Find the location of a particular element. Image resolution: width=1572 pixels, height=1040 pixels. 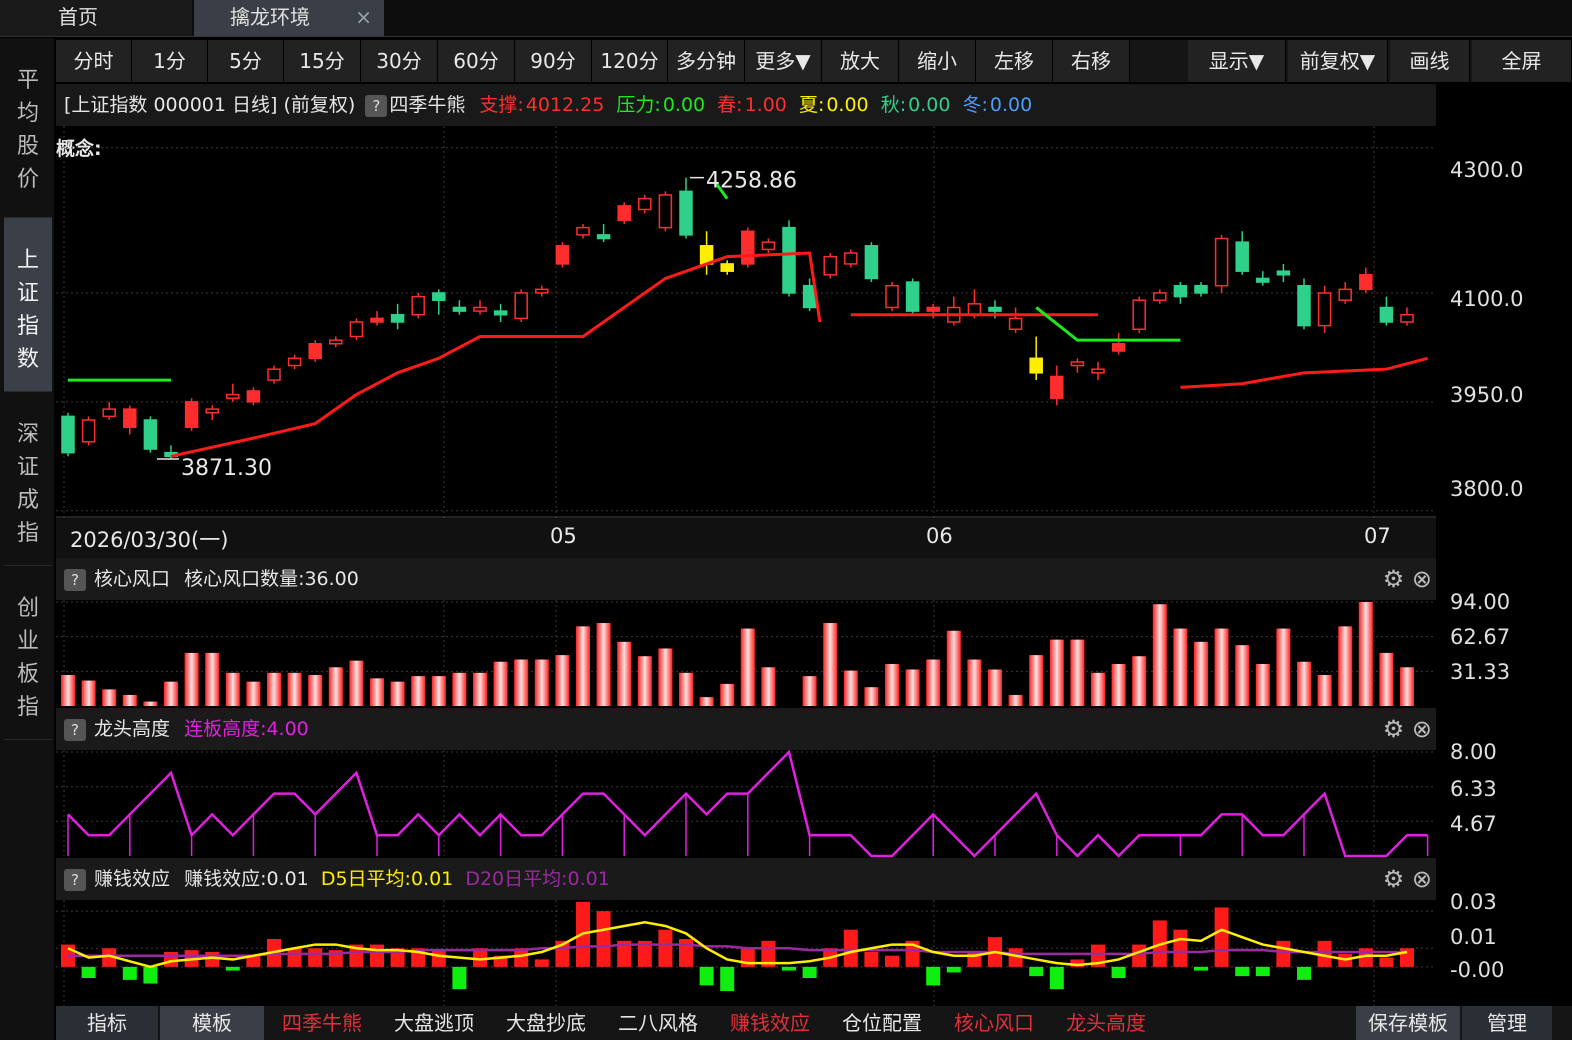

y-tick: 6.33 is located at coordinates (1473, 789).